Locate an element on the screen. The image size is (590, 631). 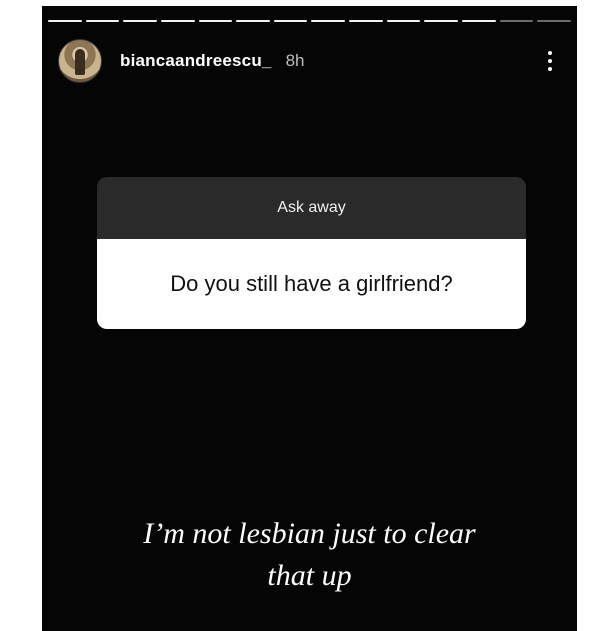
question-text: Do you still have a girlfriend? is located at coordinates (311, 284).